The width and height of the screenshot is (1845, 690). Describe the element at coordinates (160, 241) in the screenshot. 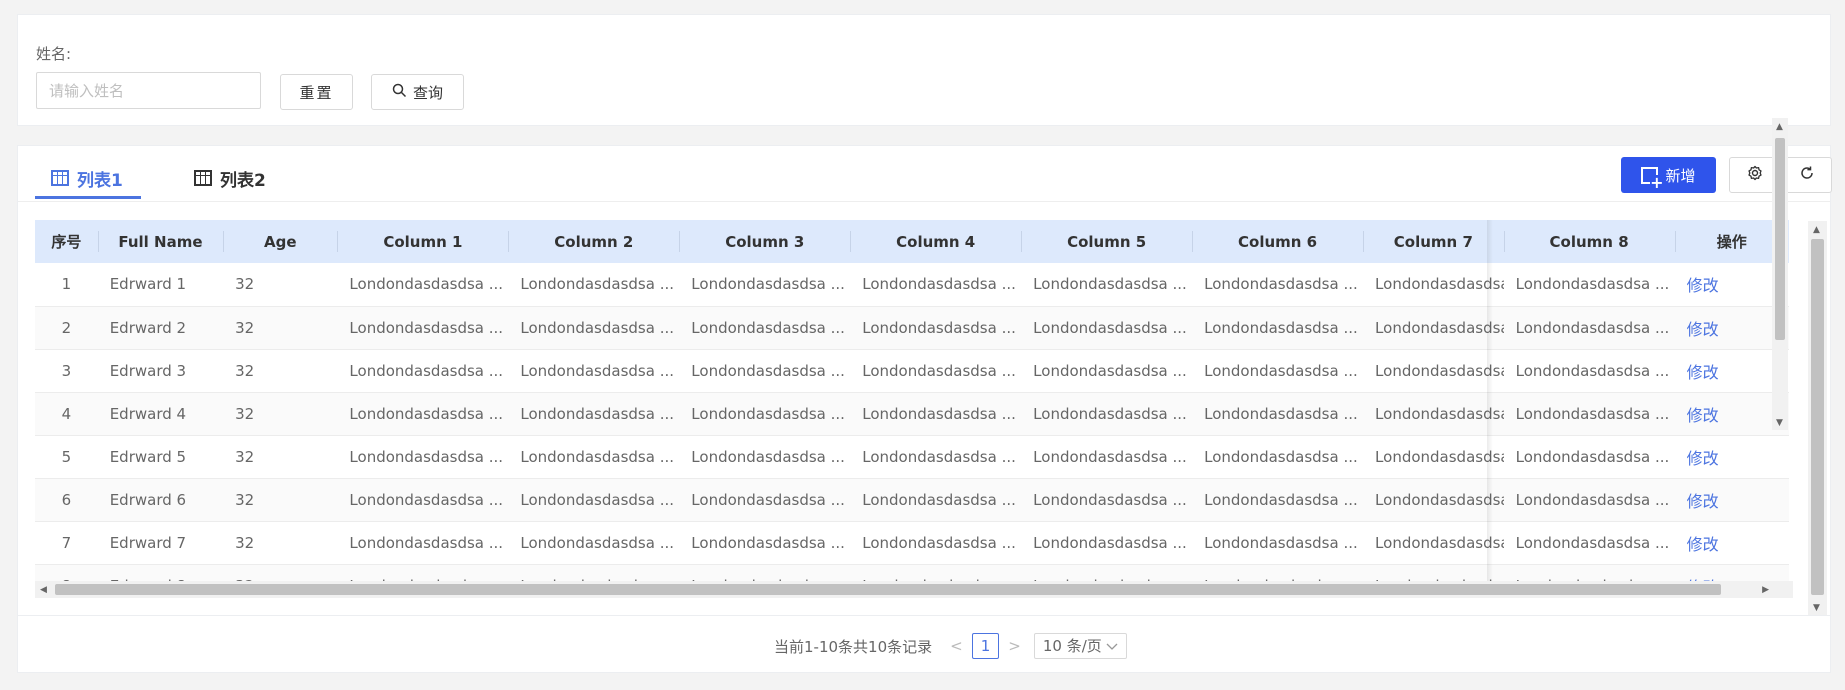

I see `column-header-full-name: Full Name` at that location.